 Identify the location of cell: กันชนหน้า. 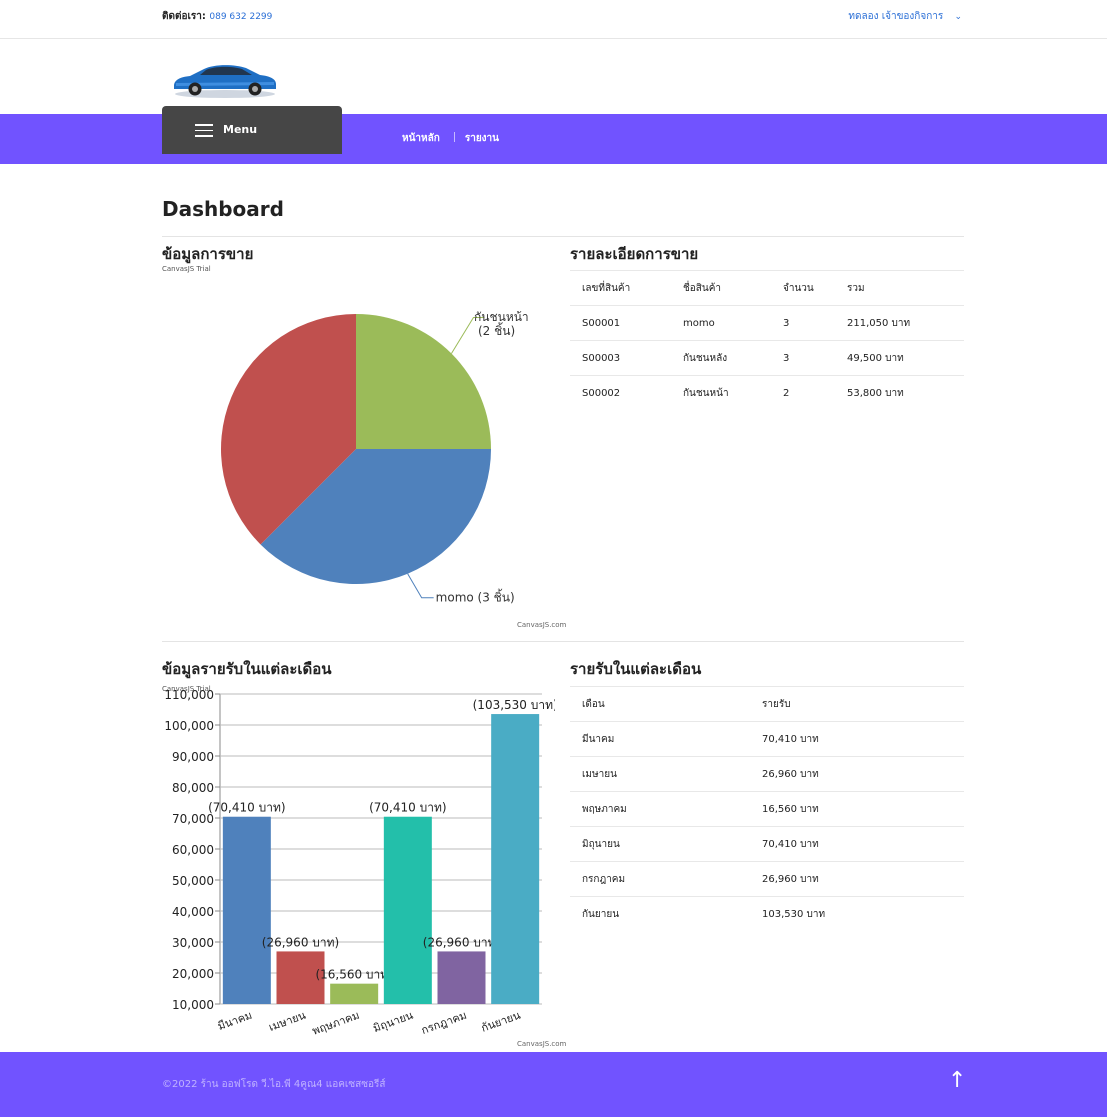
(721, 393).